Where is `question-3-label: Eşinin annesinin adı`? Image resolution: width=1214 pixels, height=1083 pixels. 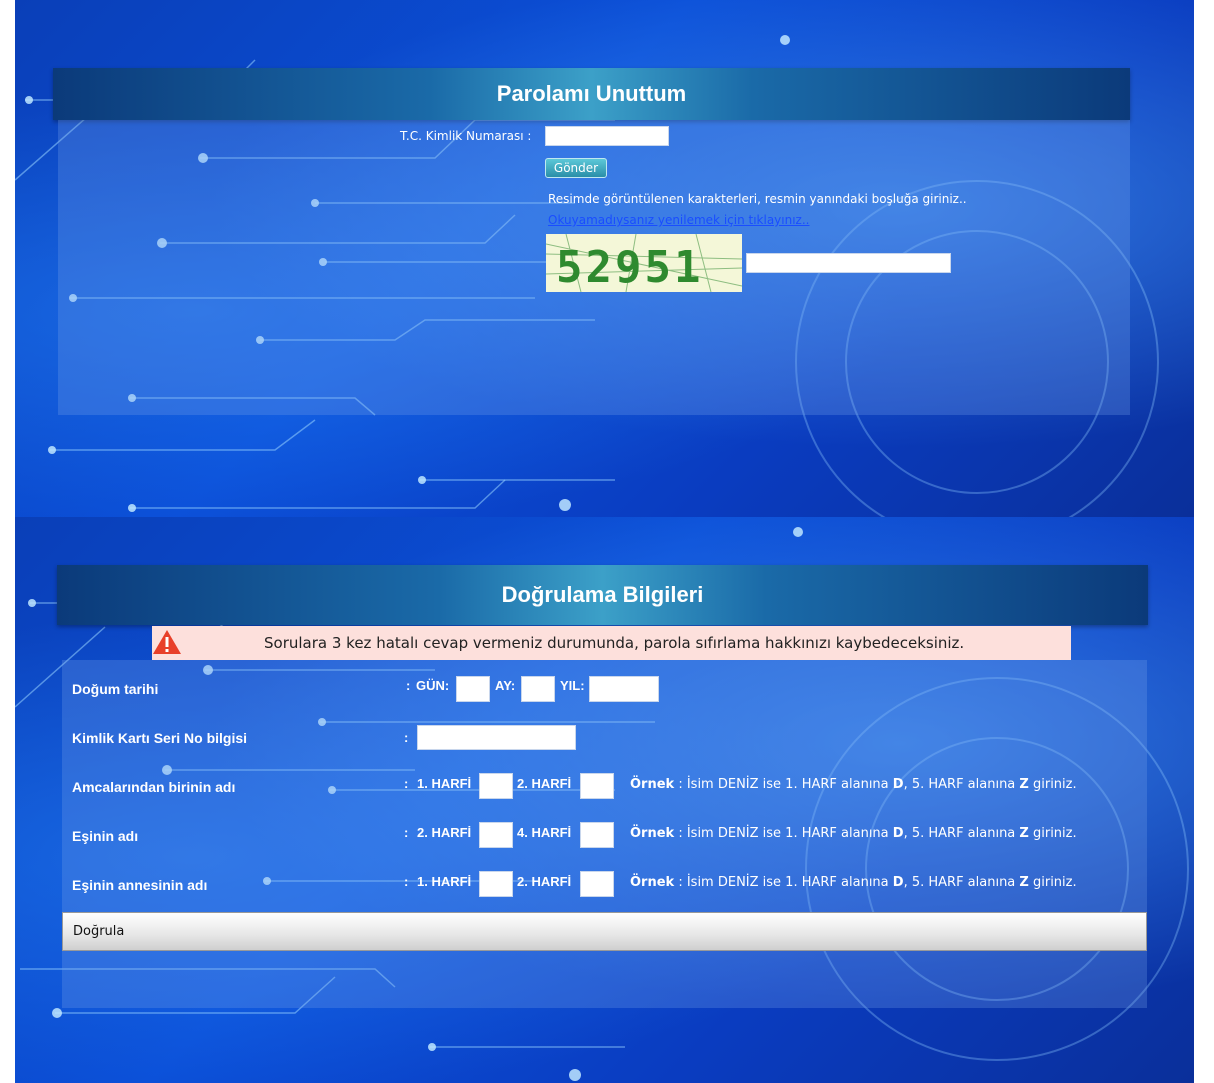 question-3-label: Eşinin annesinin adı is located at coordinates (140, 885).